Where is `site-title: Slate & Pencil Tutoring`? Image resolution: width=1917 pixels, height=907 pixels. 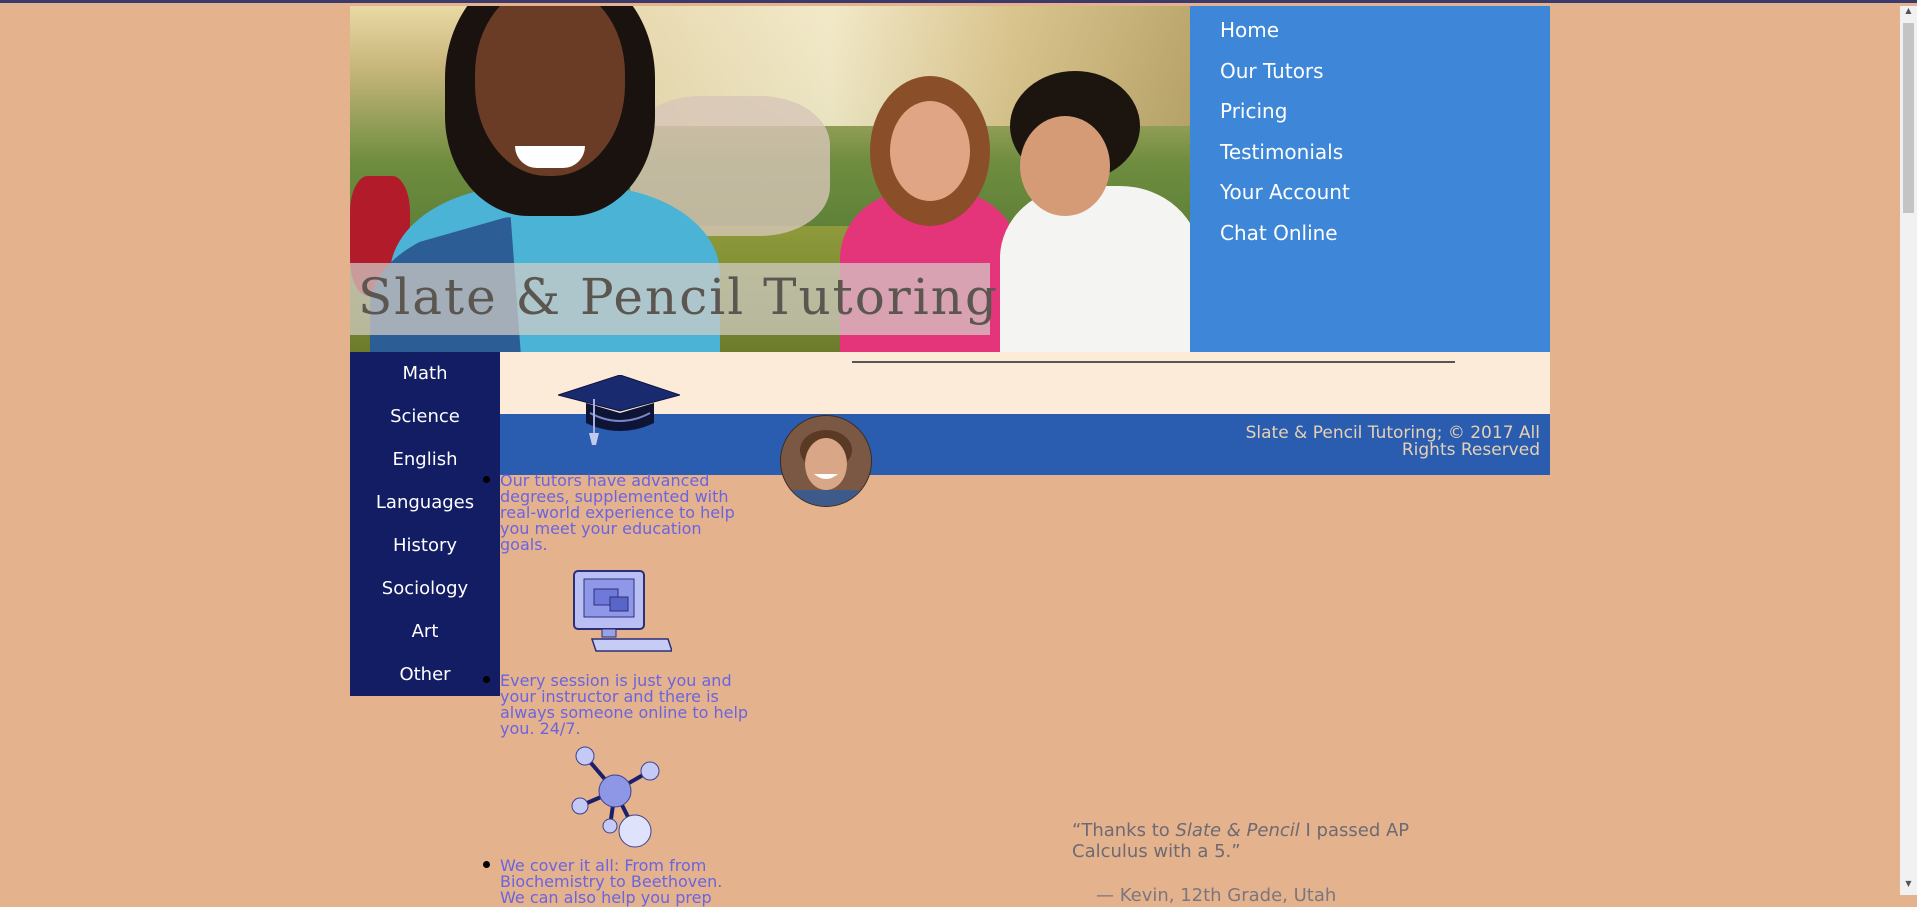
site-title: Slate & Pencil Tutoring is located at coordinates (678, 297).